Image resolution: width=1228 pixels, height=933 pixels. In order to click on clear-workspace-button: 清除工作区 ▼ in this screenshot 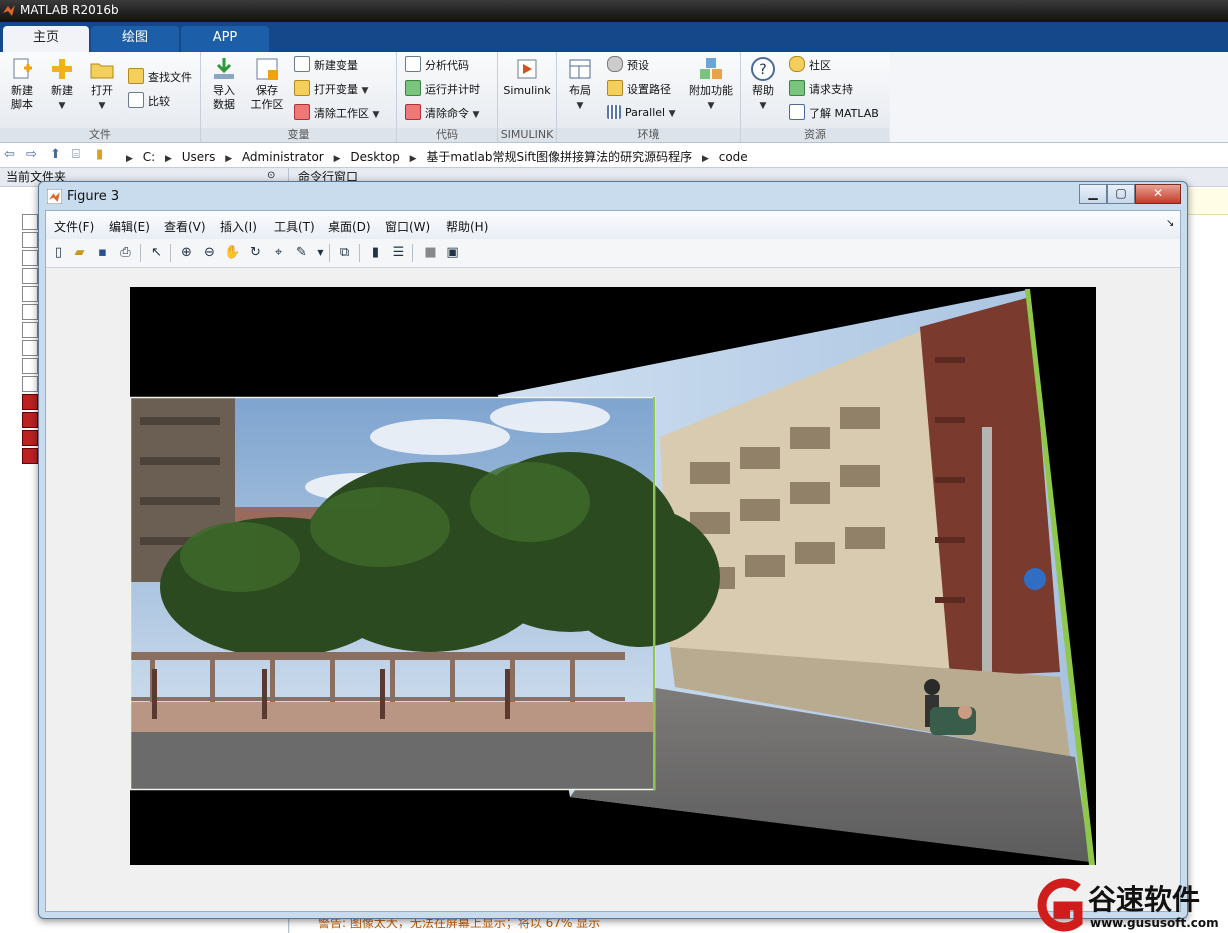, I will do `click(336, 113)`.